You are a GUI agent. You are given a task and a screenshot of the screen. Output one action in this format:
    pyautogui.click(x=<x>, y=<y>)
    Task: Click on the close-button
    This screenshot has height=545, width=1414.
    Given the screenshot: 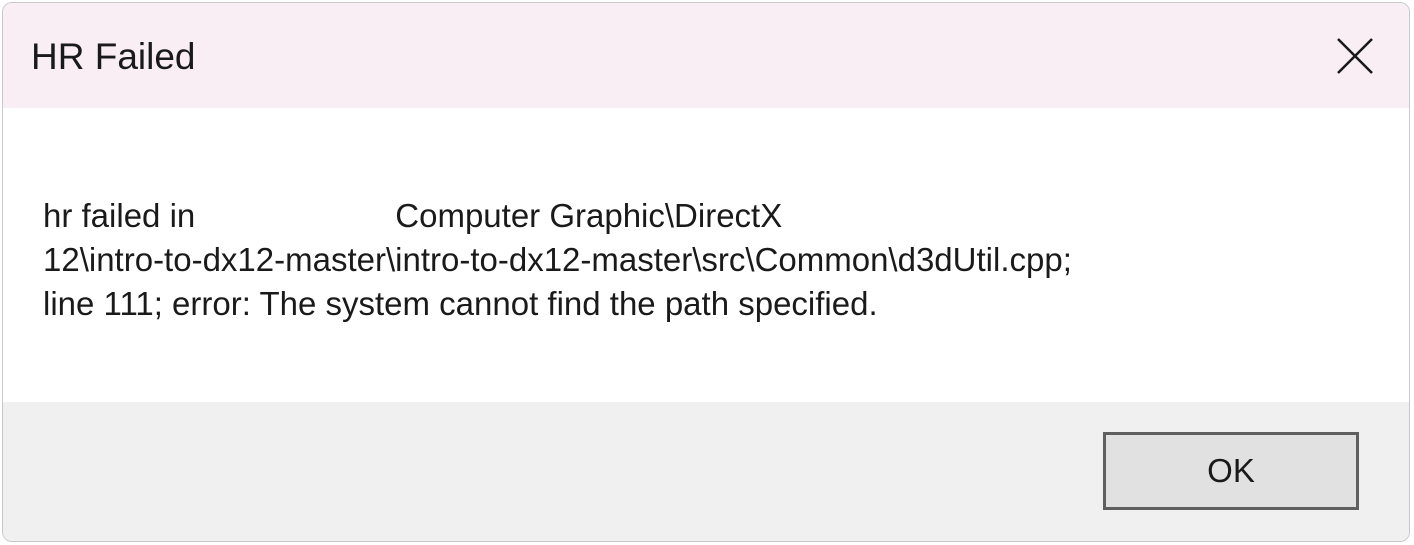 What is the action you would take?
    pyautogui.click(x=1349, y=55)
    